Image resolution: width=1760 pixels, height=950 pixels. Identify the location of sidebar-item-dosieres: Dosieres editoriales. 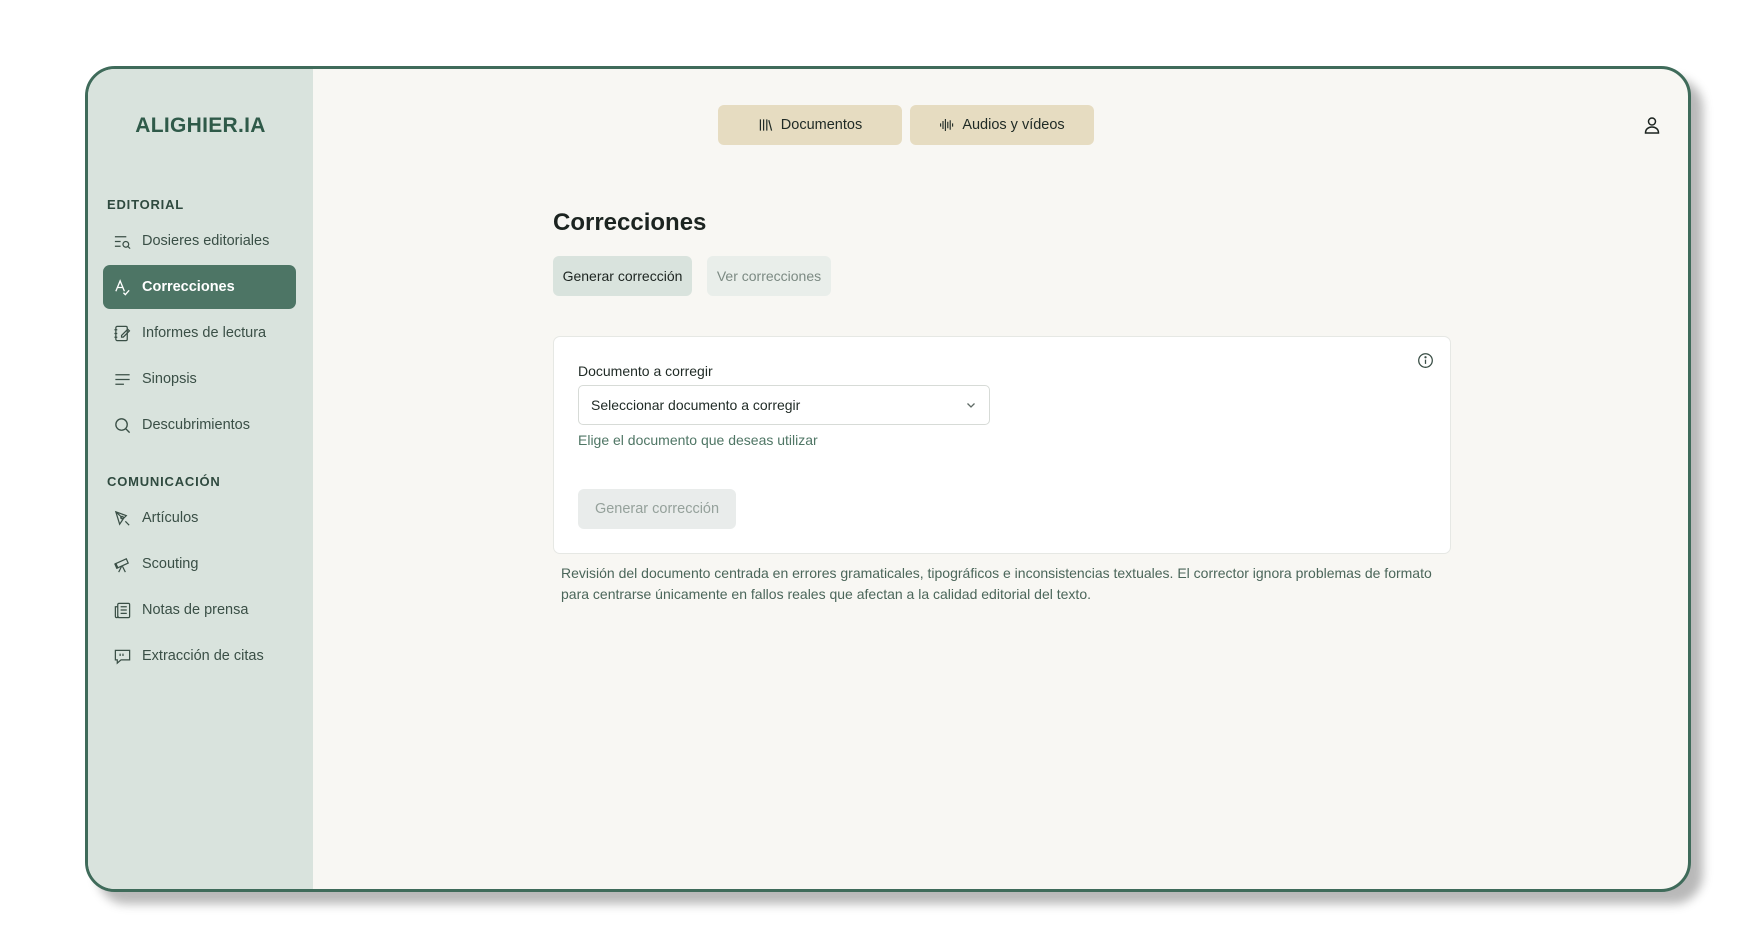
(199, 241).